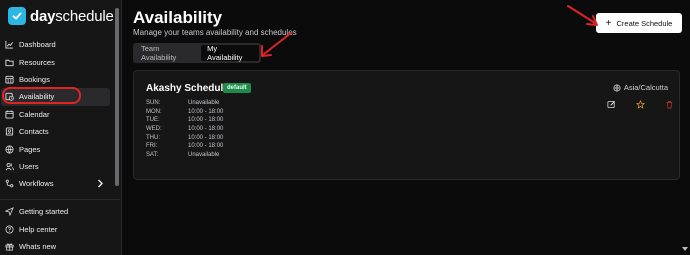  Describe the element at coordinates (44, 212) in the screenshot. I see `sidebar-item-label: Getting started` at that location.